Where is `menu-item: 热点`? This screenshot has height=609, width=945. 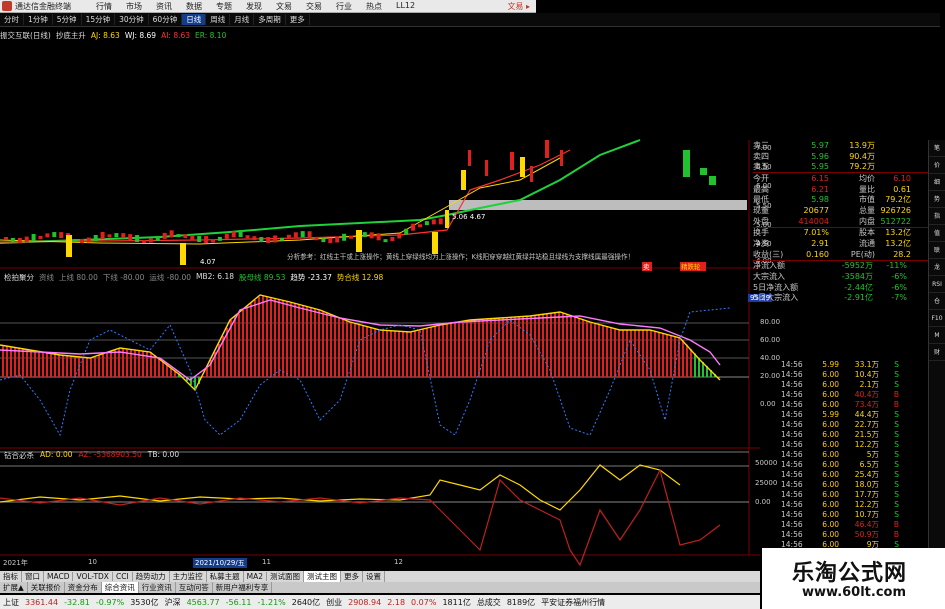 menu-item: 热点 is located at coordinates (374, 6).